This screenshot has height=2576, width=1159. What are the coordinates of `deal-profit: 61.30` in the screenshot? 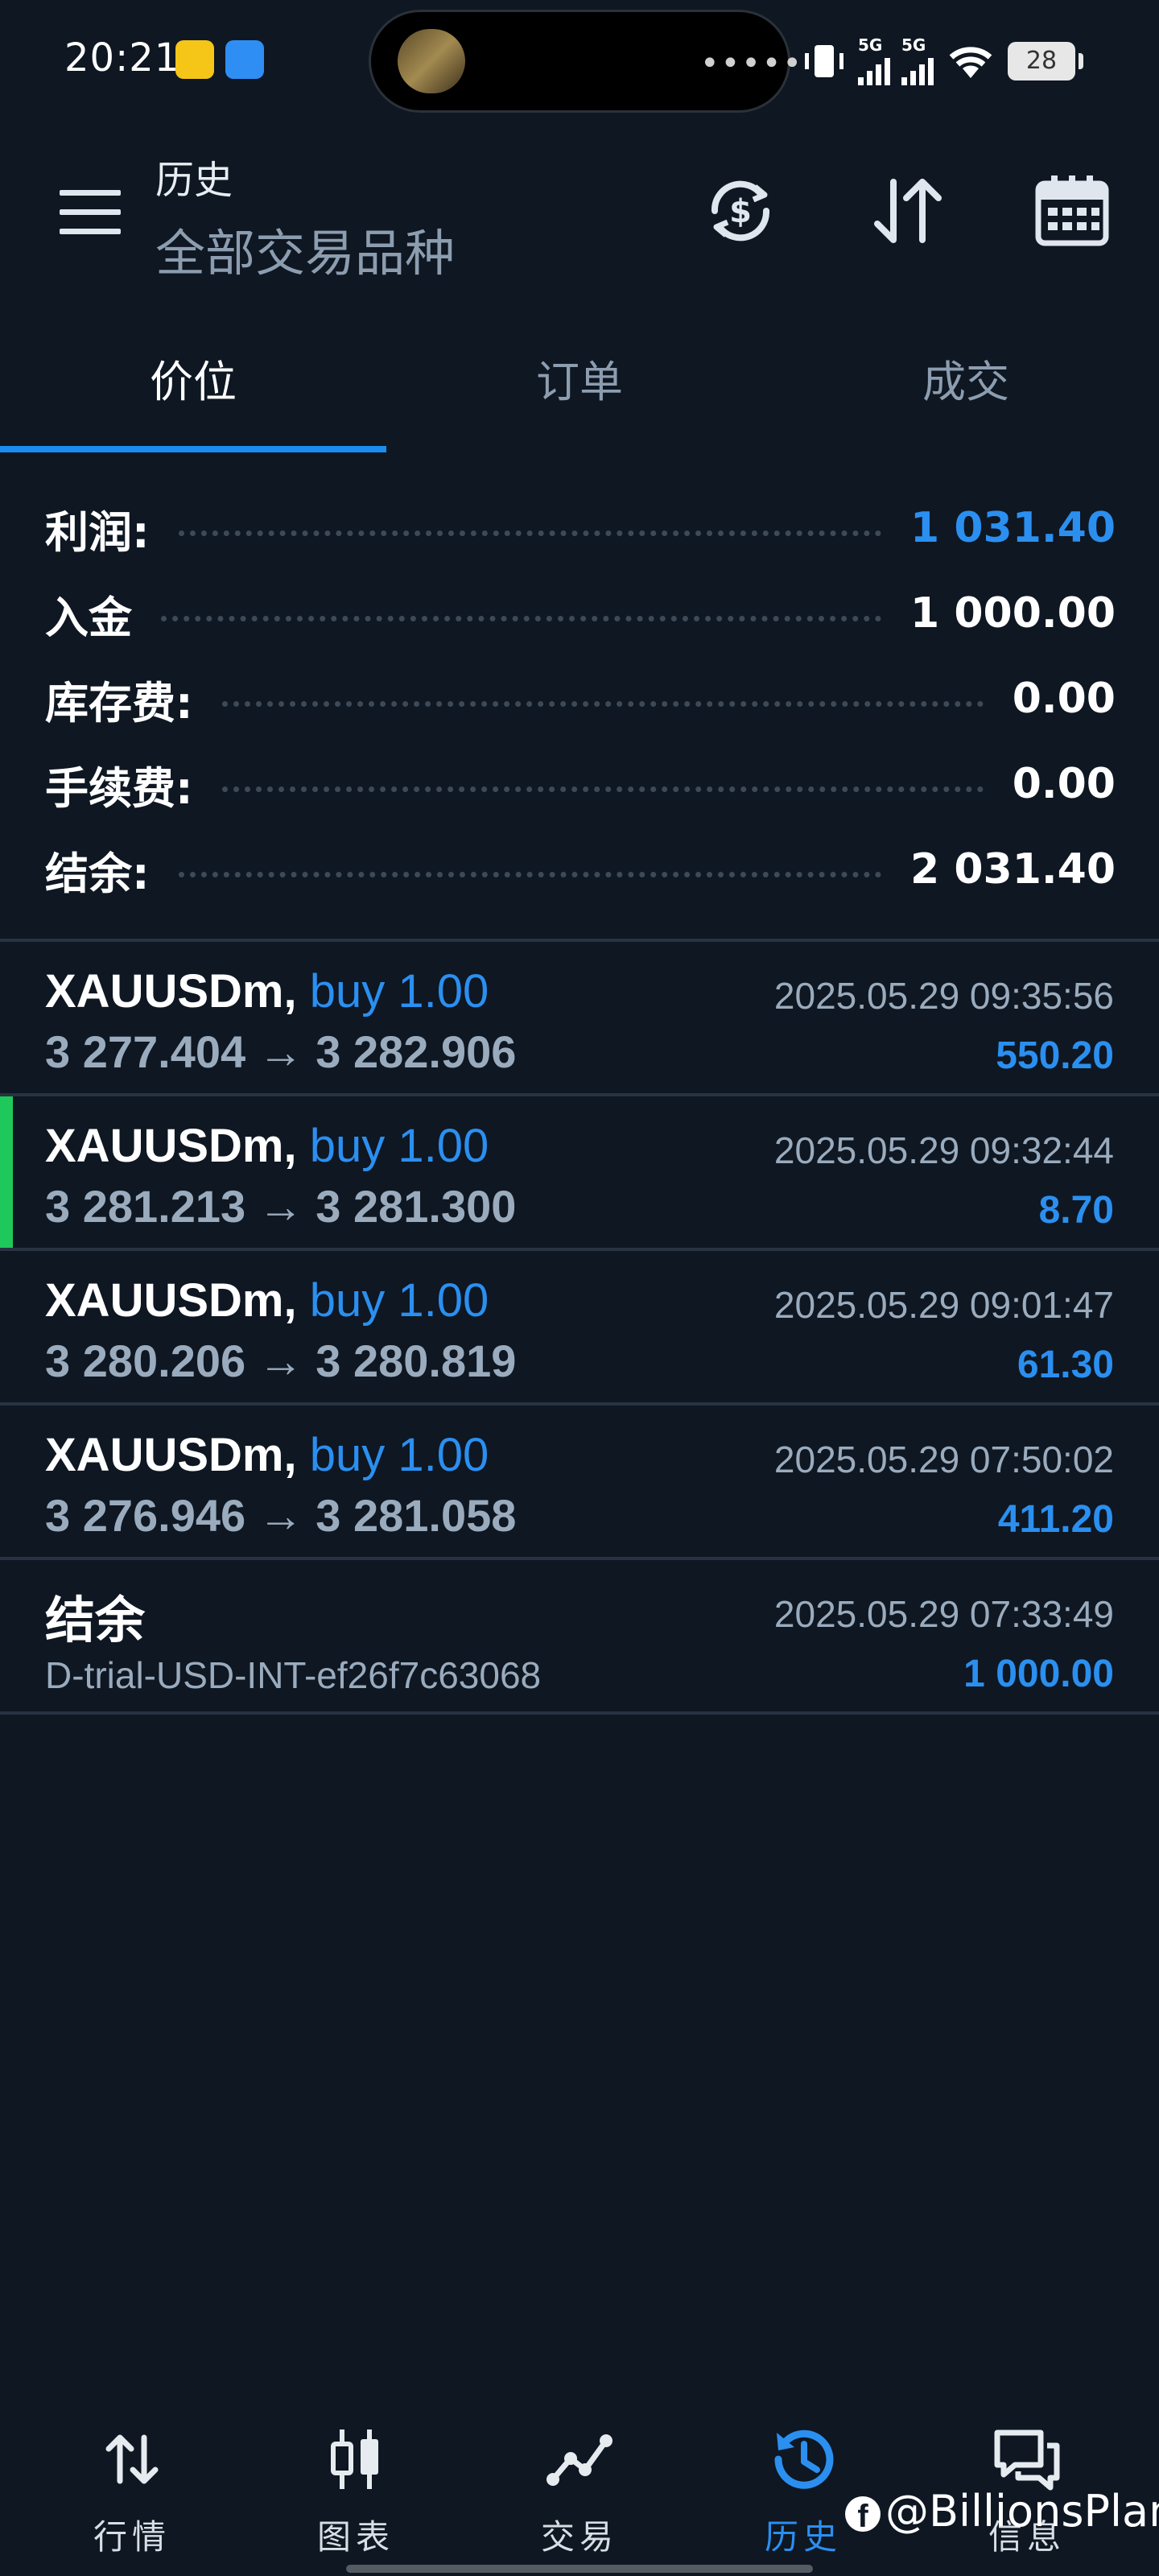 It's located at (1065, 1365).